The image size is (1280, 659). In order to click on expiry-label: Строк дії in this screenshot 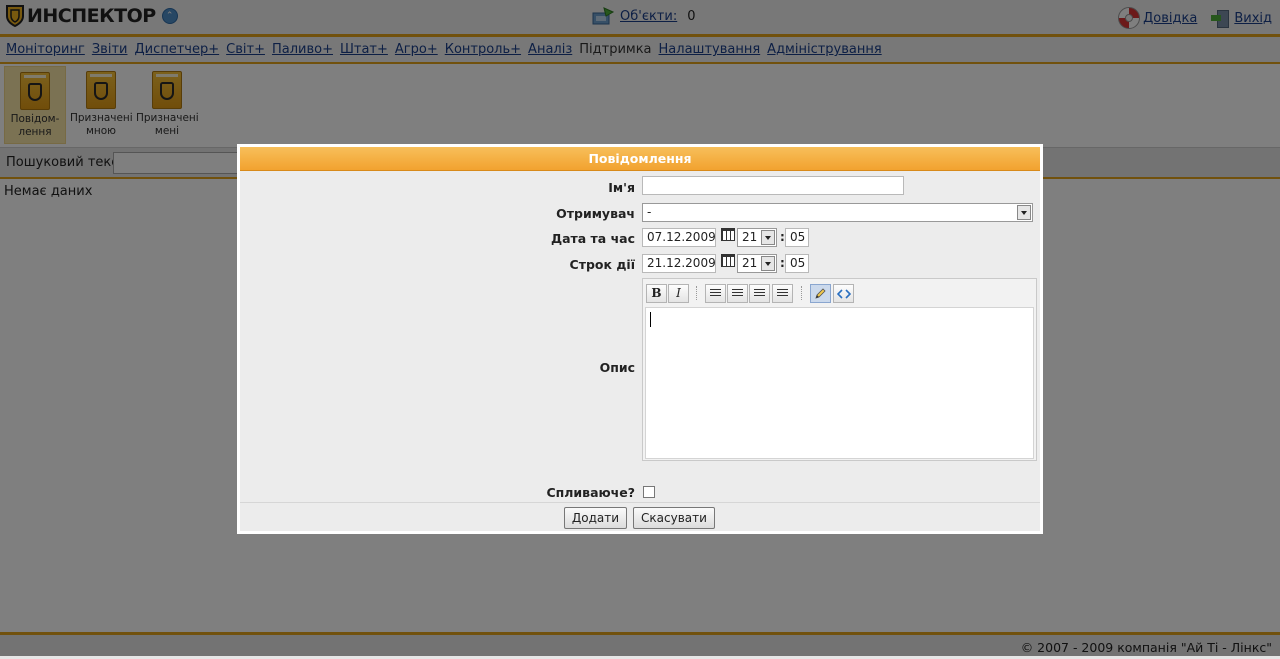, I will do `click(602, 264)`.